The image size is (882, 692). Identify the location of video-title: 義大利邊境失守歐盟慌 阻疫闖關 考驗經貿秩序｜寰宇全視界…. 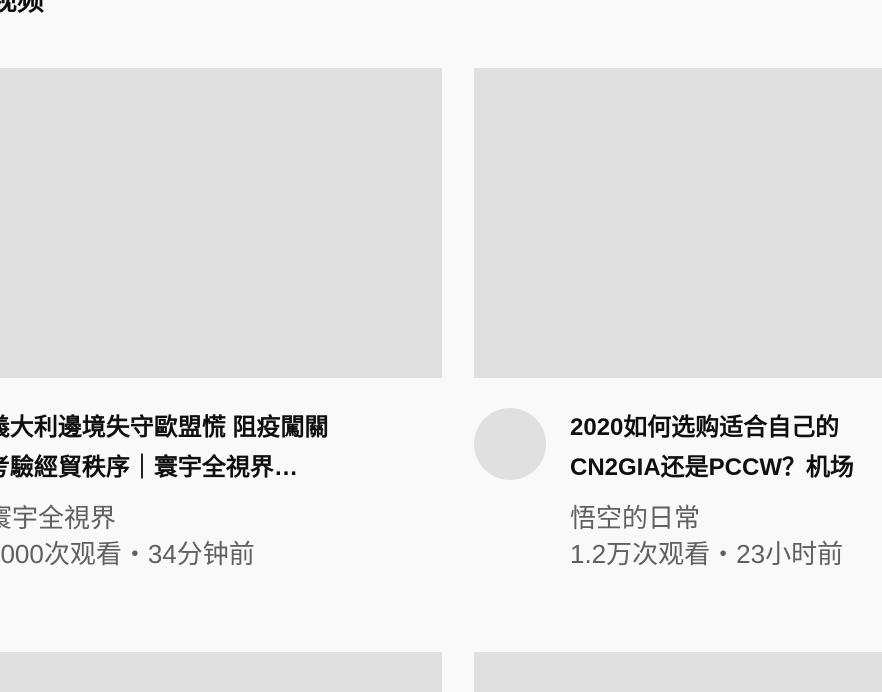
(213, 448).